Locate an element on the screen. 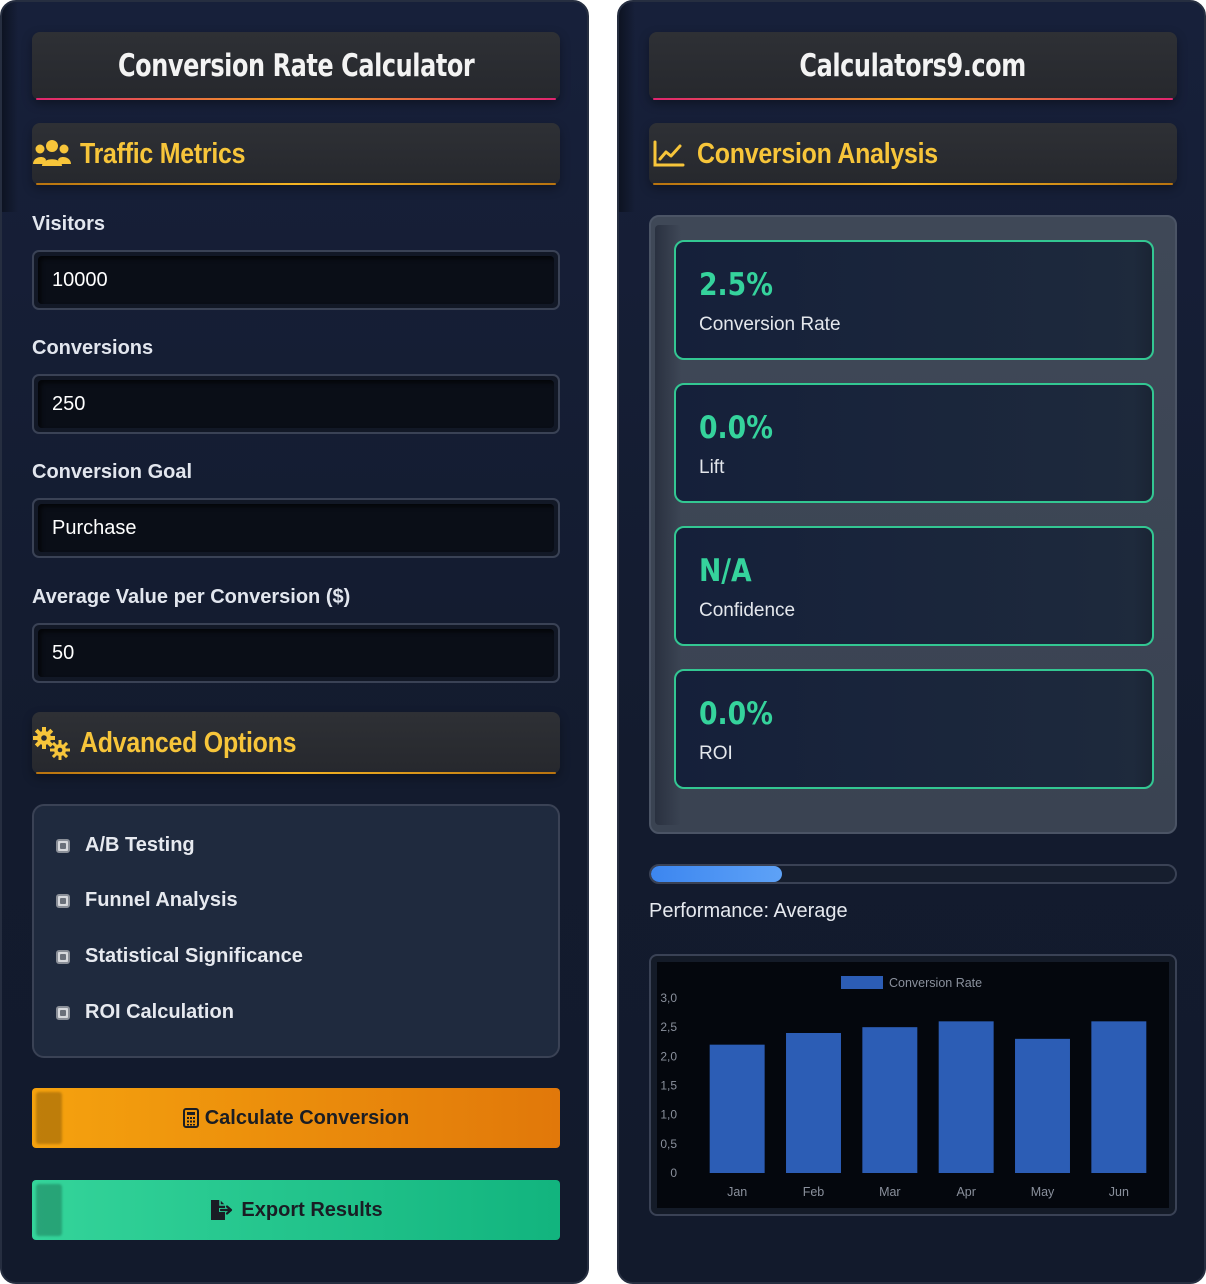 Image resolution: width=1206 pixels, height=1284 pixels. y-tick-label: 1,5 is located at coordinates (668, 1086).